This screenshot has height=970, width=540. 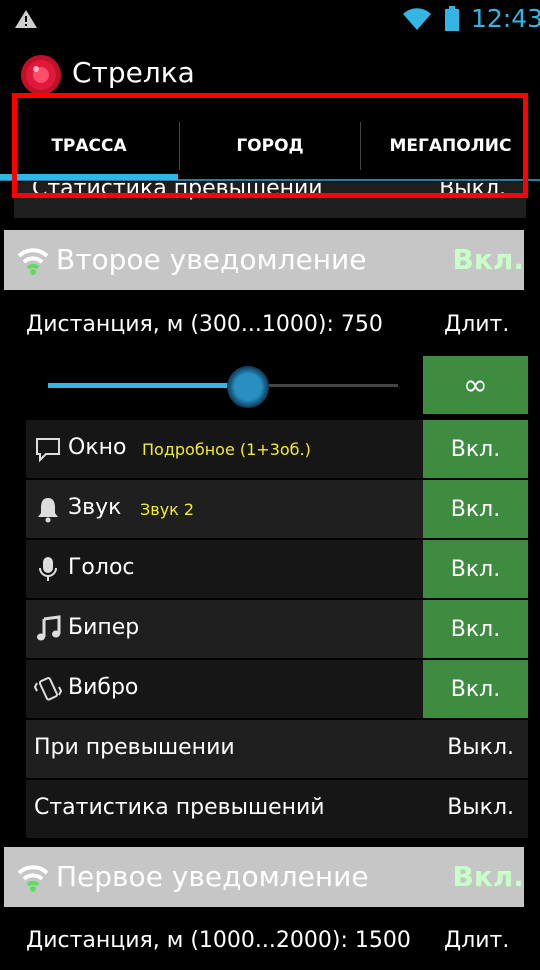 What do you see at coordinates (417, 19) in the screenshot?
I see `wifi-icon` at bounding box center [417, 19].